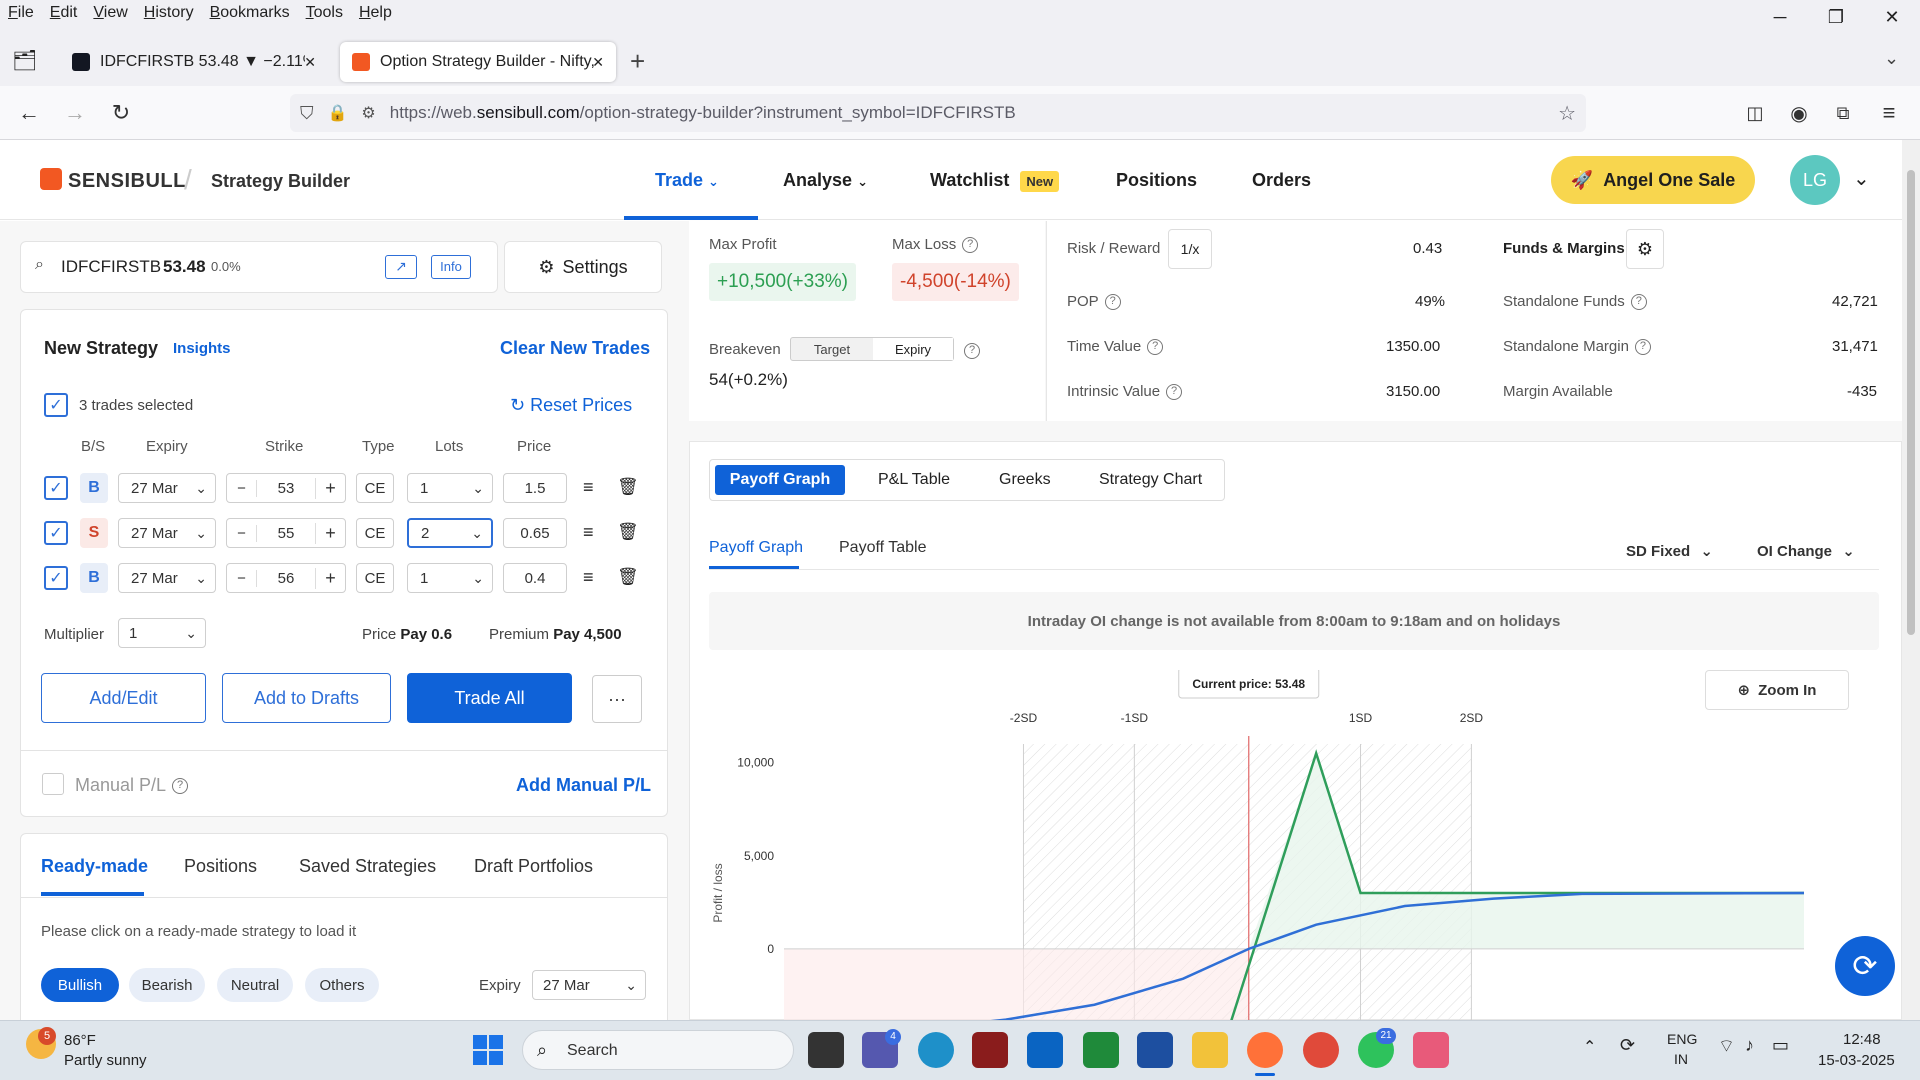 This screenshot has width=1920, height=1080. I want to click on account-icon: ◉, so click(1799, 113).